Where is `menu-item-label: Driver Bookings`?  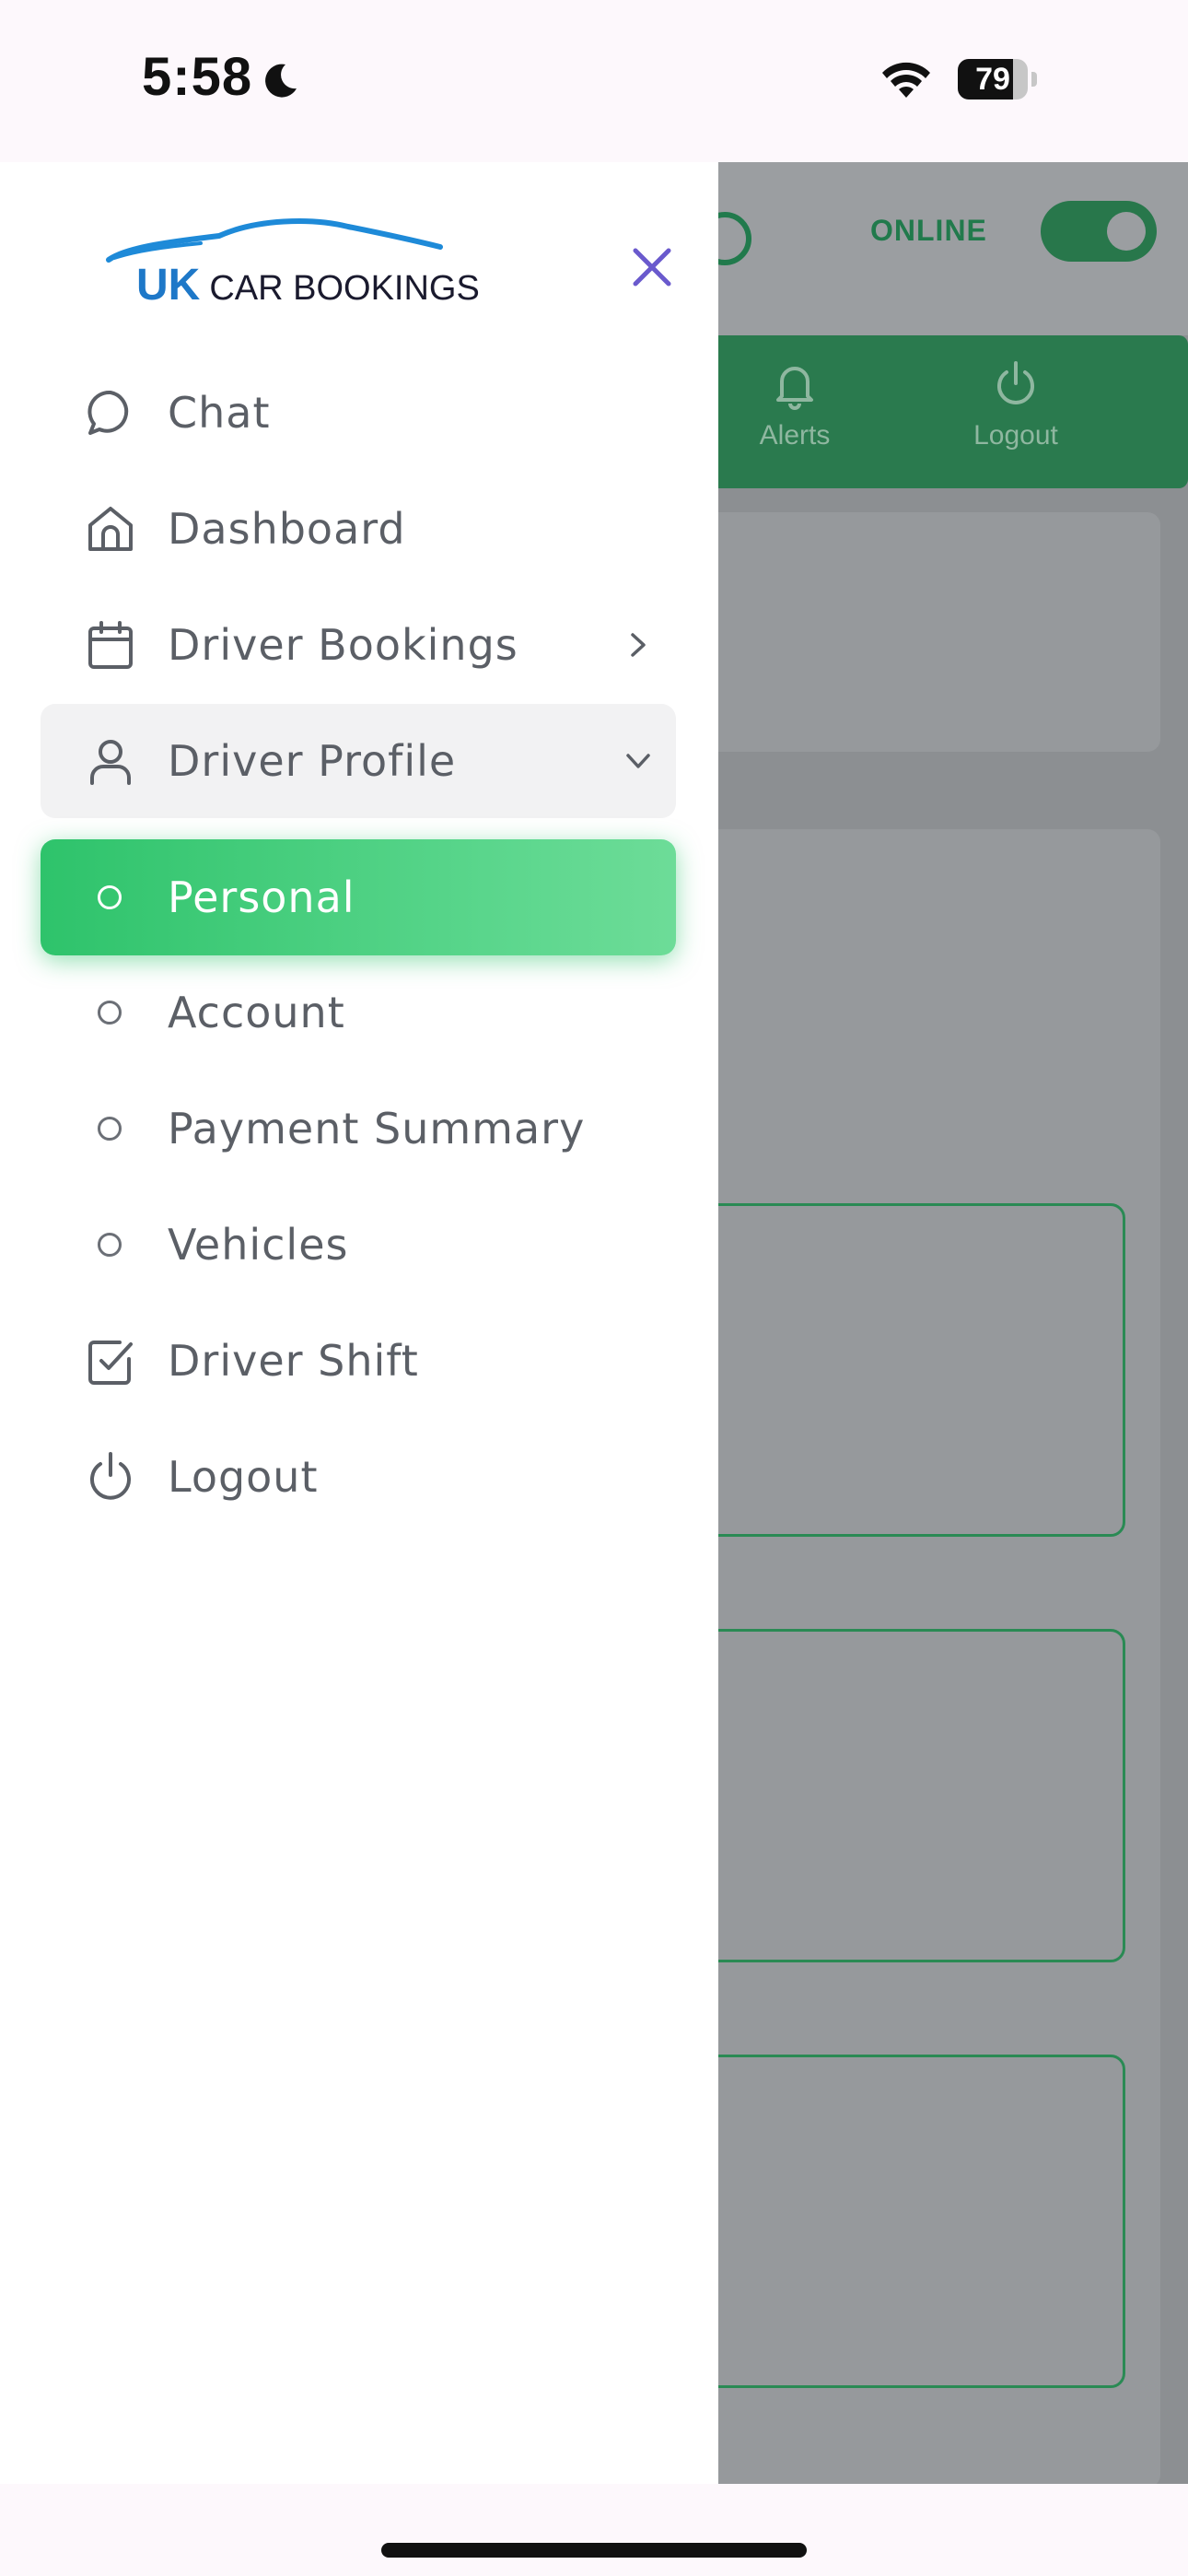 menu-item-label: Driver Bookings is located at coordinates (343, 645).